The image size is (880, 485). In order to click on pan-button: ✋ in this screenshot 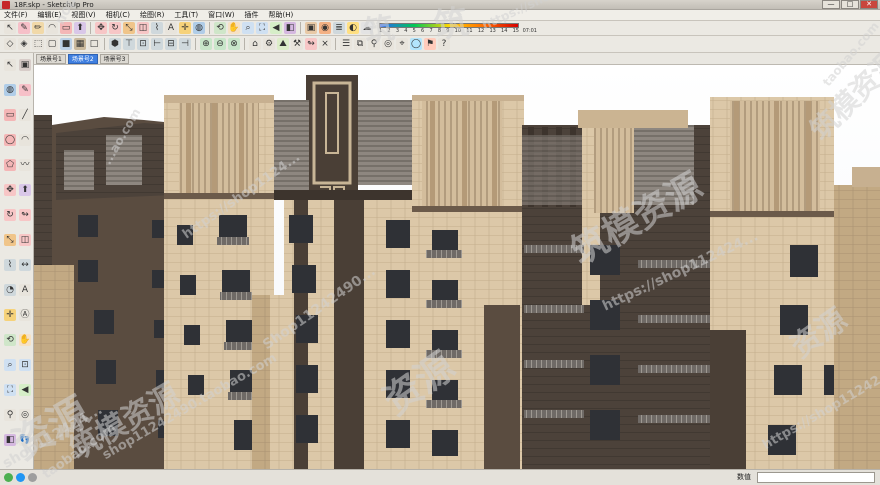, I will do `click(234, 28)`.